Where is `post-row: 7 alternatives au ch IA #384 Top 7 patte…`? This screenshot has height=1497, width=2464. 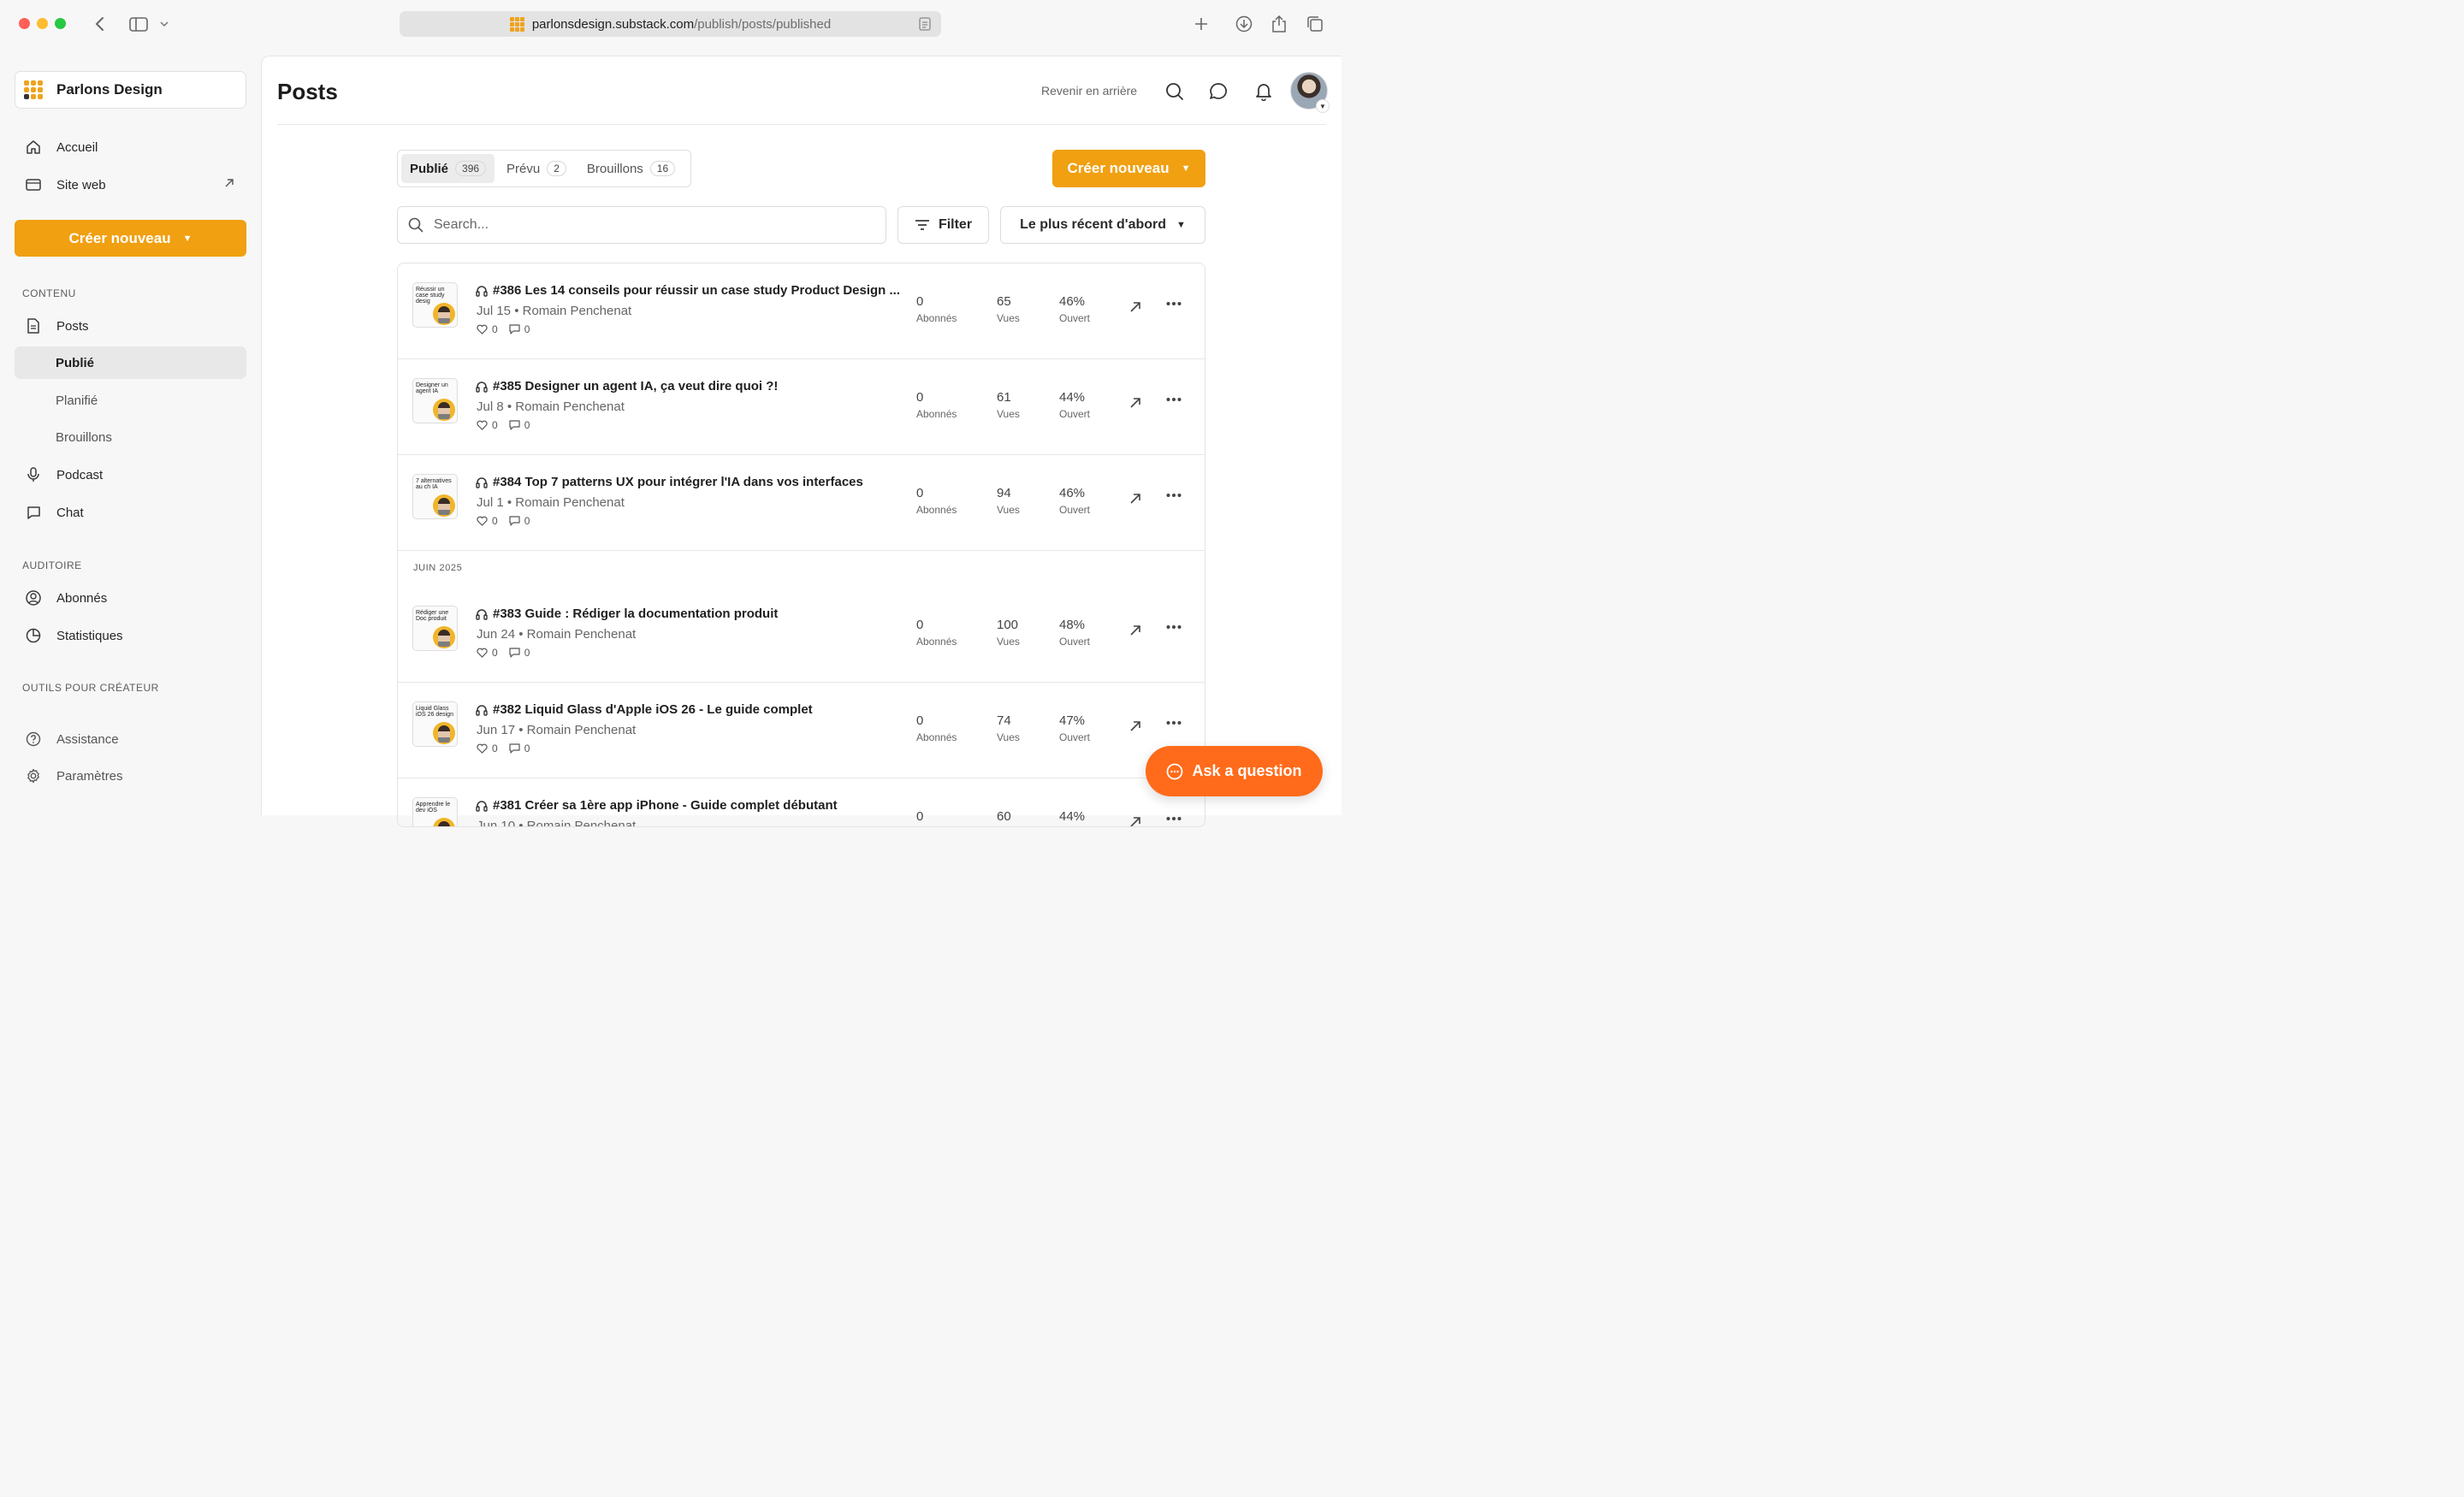 post-row: 7 alternatives au ch IA #384 Top 7 patte… is located at coordinates (801, 503).